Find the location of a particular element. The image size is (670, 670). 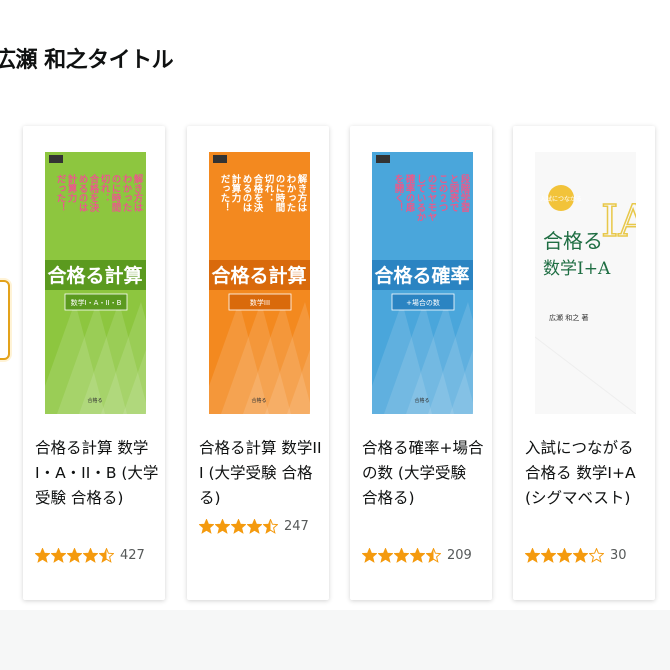

rating: 427 is located at coordinates (90, 555).